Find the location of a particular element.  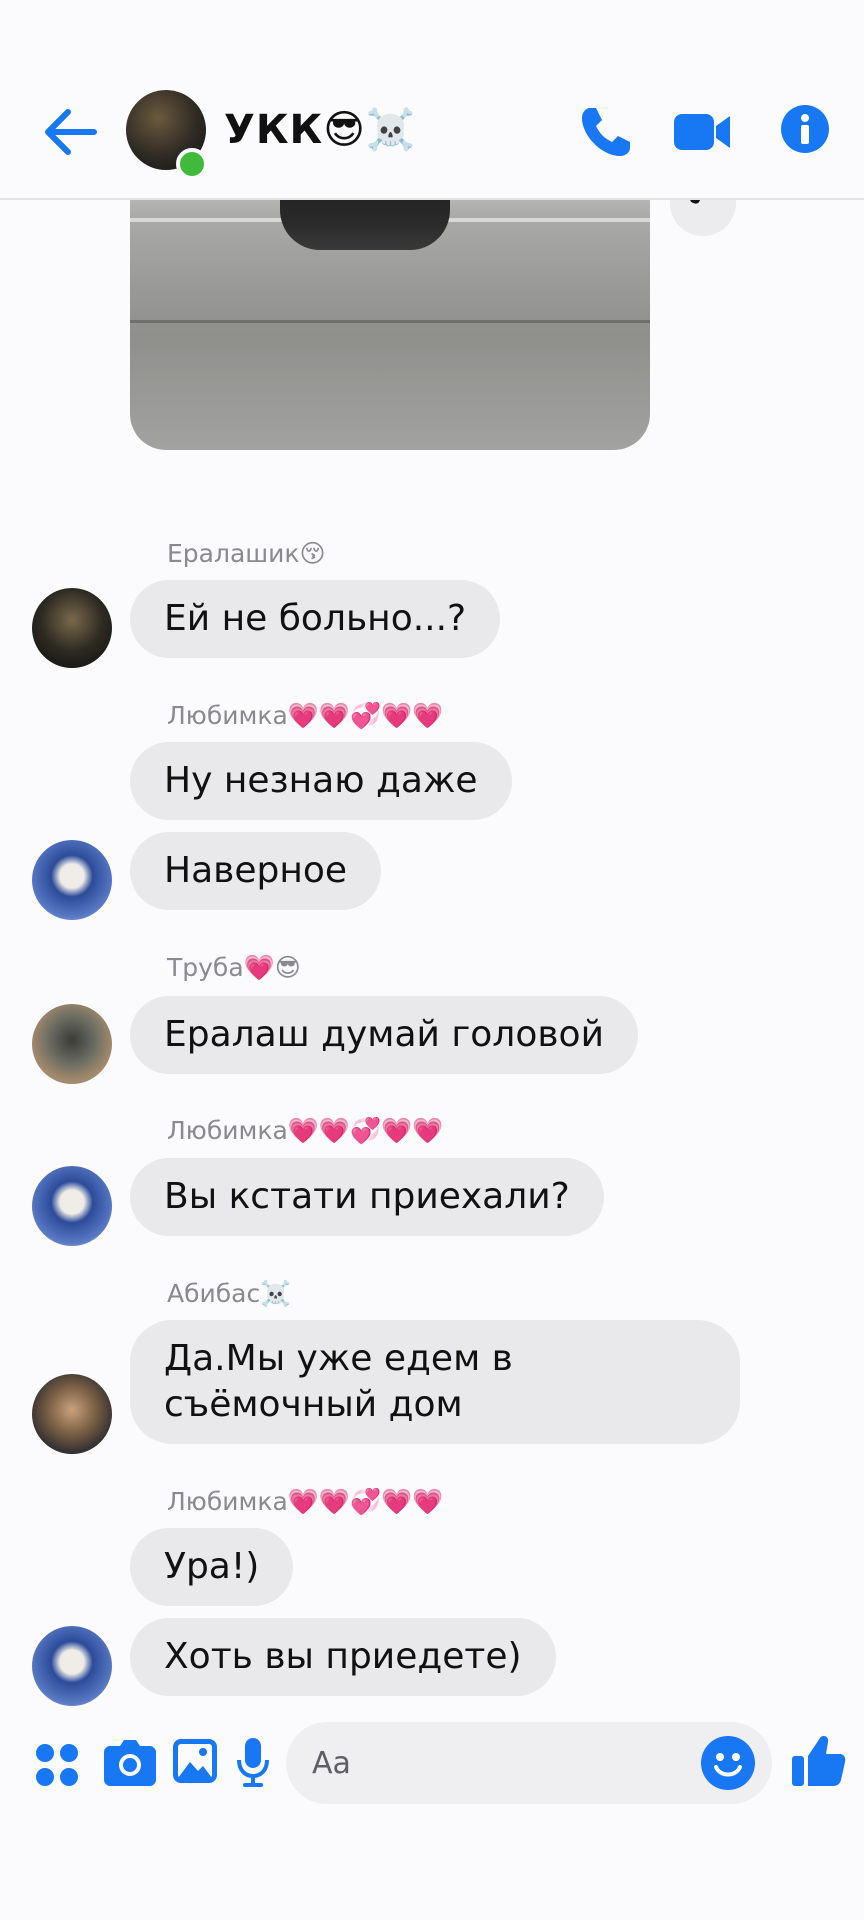

phone-call-icon is located at coordinates (606, 132).